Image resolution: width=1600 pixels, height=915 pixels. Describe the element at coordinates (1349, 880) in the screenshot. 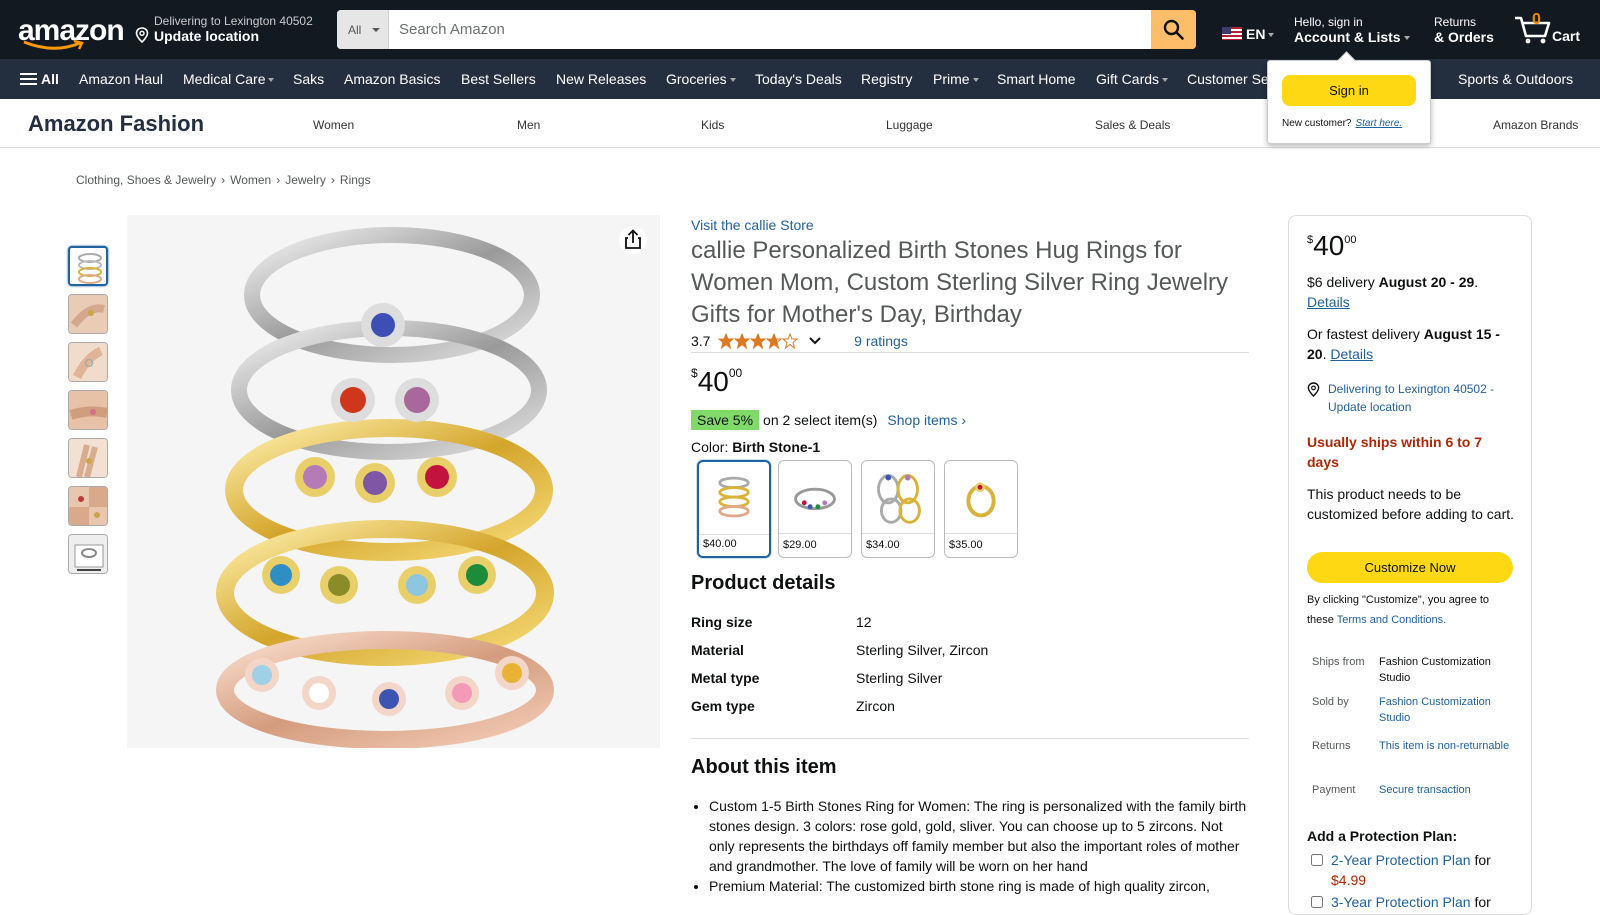

I see `plan-price: $4.99` at that location.